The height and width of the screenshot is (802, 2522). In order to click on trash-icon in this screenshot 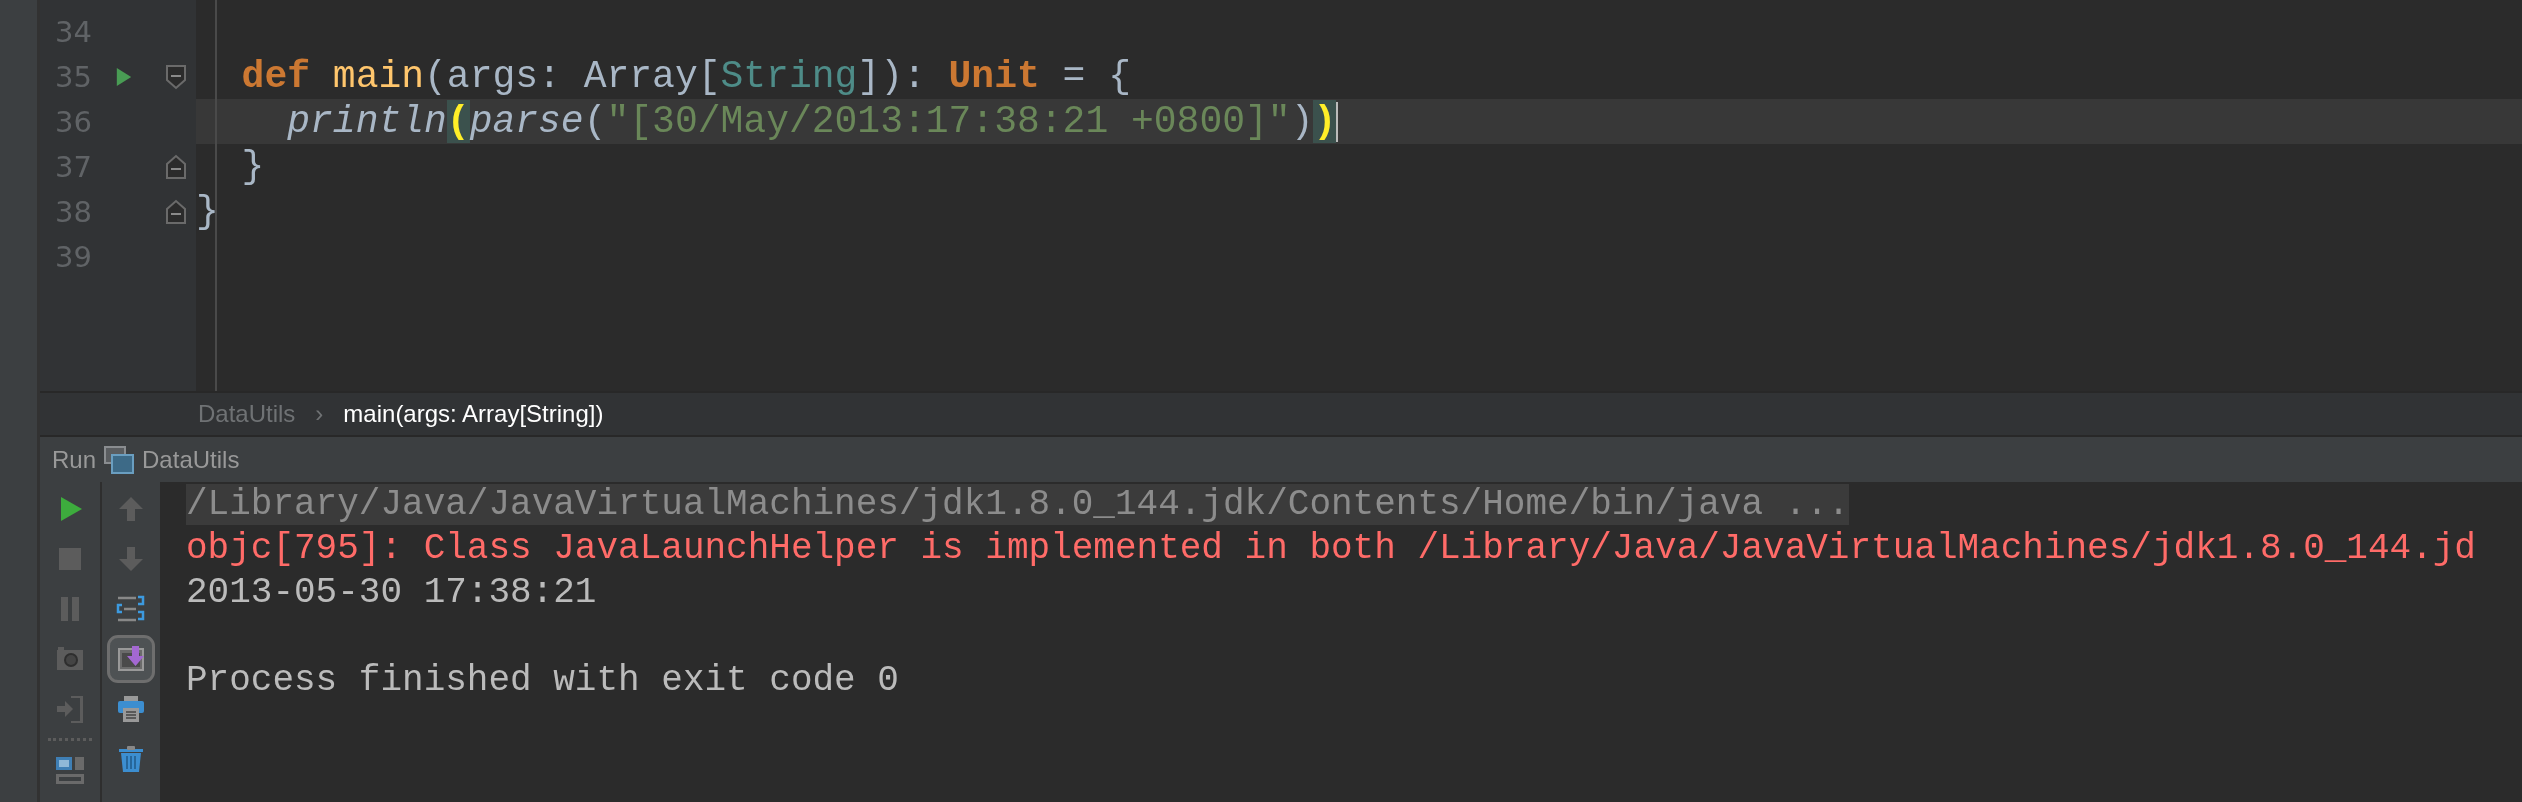, I will do `click(131, 759)`.